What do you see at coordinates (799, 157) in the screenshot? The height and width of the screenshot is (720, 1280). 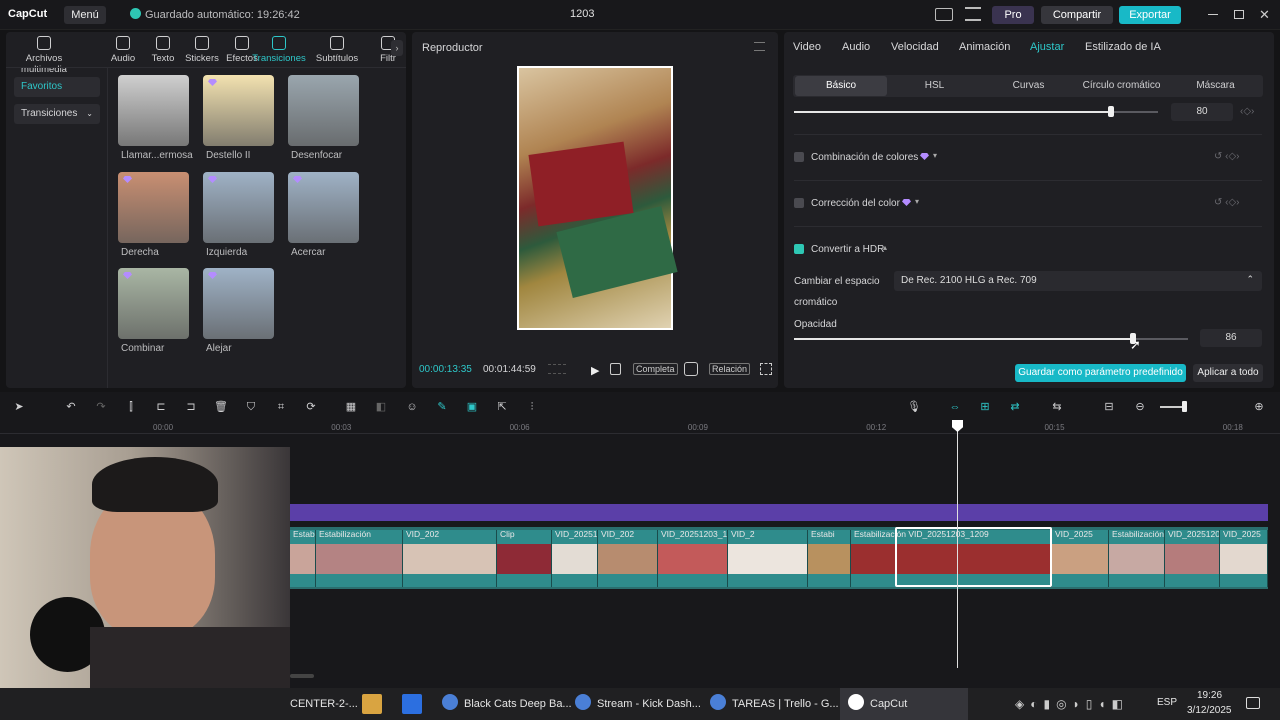 I see `color-match-checkbox` at bounding box center [799, 157].